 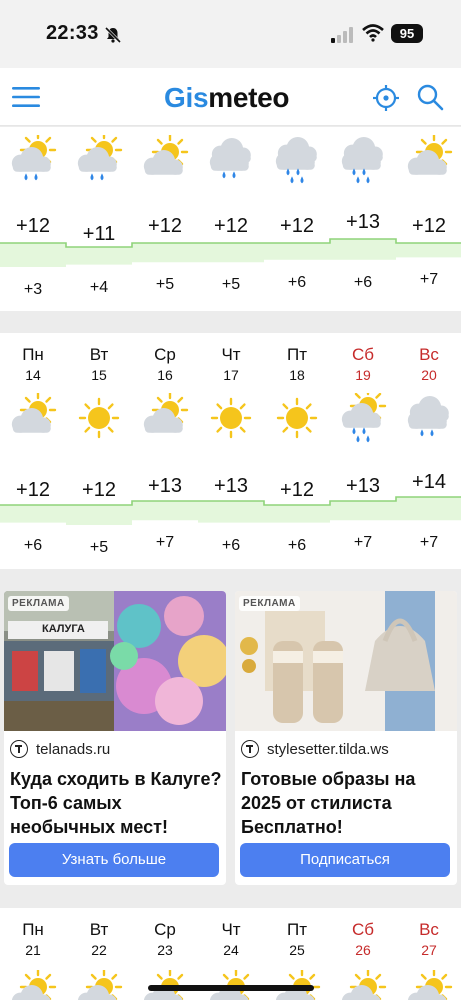 I want to click on battery-indicator: 95, so click(x=407, y=33).